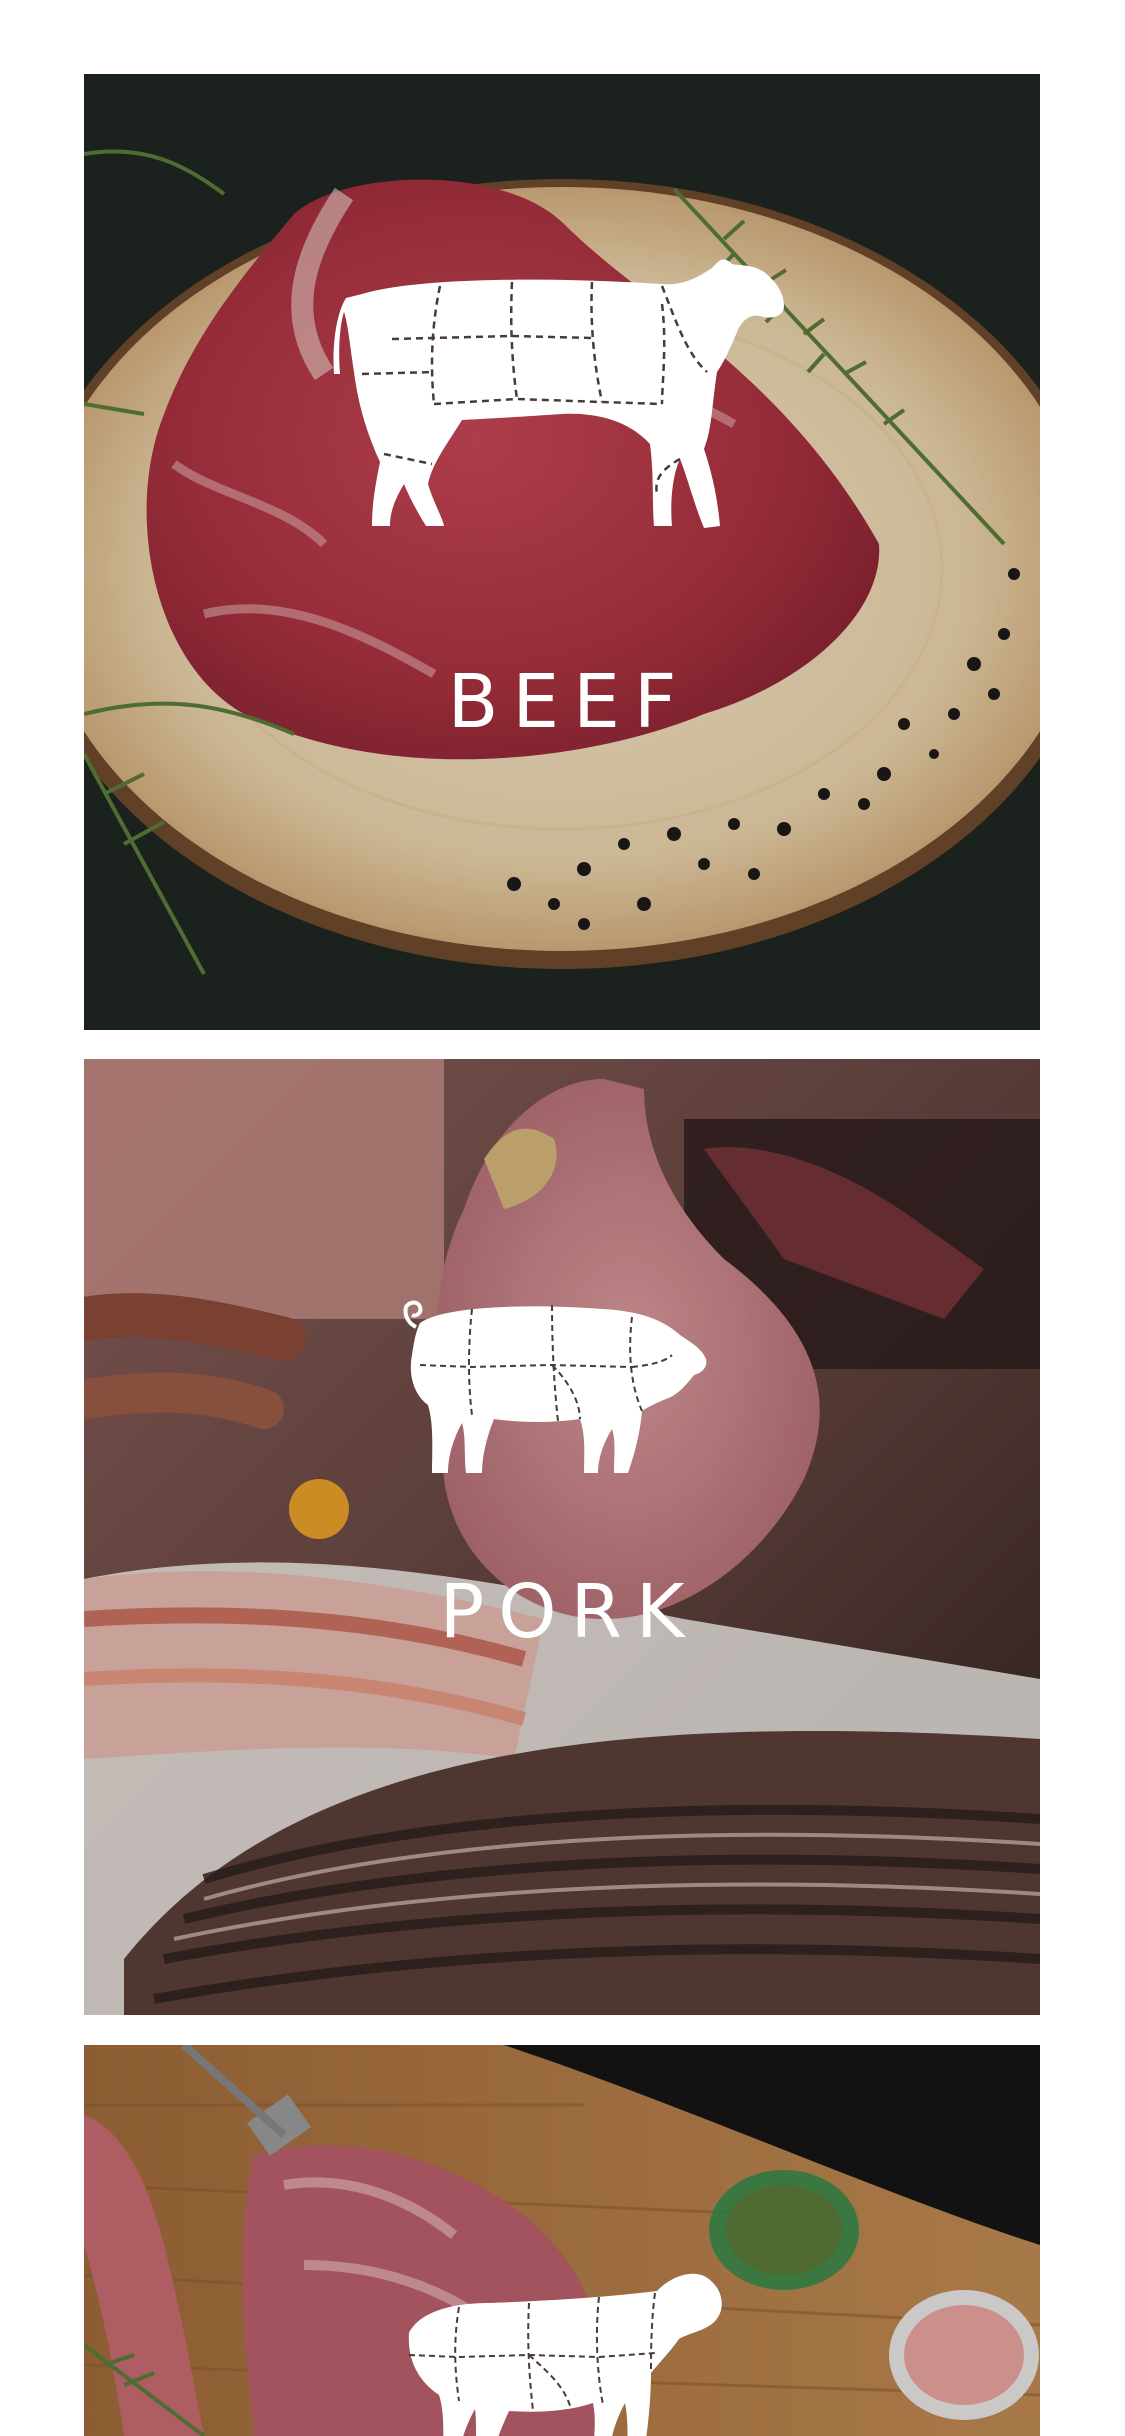 The image size is (1125, 2436). What do you see at coordinates (569, 702) in the screenshot?
I see `category-label-beef: BEEF` at bounding box center [569, 702].